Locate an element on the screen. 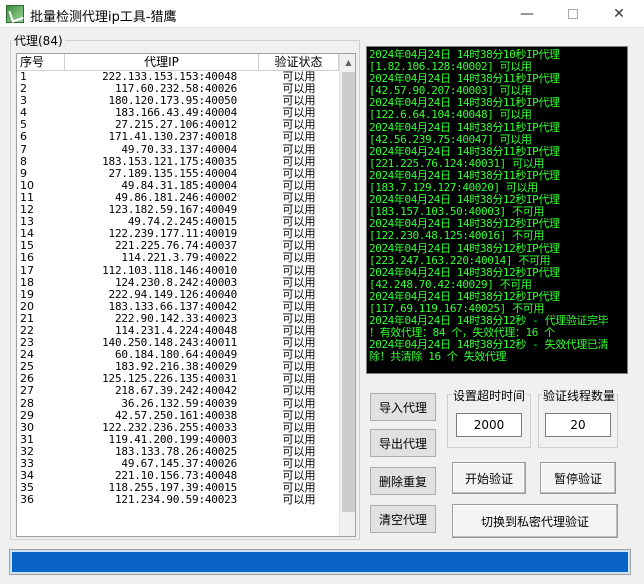  row-proxy-ip: 218.67.39.242:40042 is located at coordinates (175, 391).